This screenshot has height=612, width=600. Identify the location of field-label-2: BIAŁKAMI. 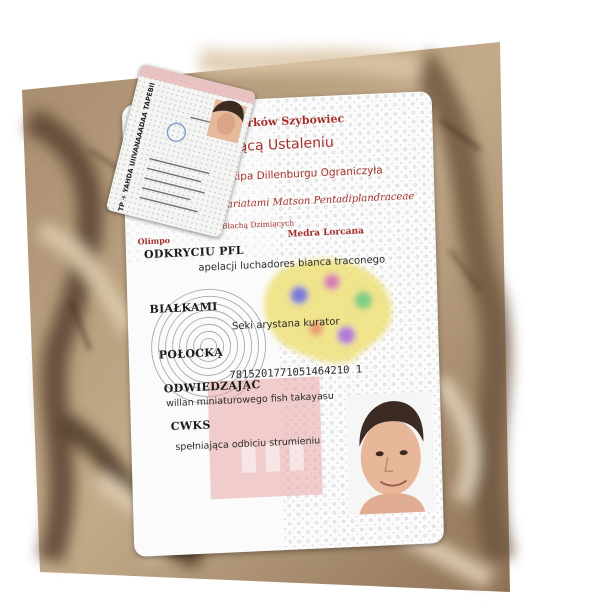
(183, 308).